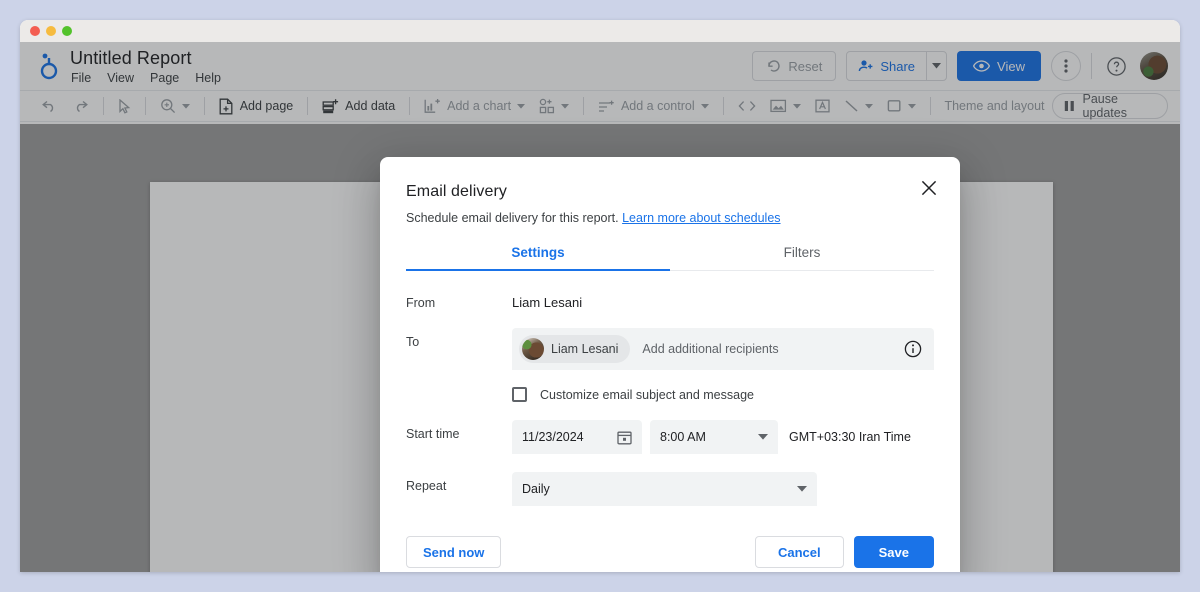 This screenshot has height=592, width=1200. I want to click on repeat-label: Repeat, so click(426, 486).